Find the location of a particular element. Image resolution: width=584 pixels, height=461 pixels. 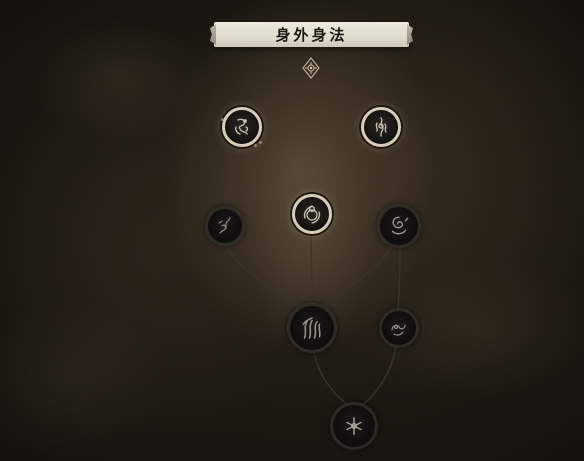

cloud-serpent-icon is located at coordinates (398, 330).